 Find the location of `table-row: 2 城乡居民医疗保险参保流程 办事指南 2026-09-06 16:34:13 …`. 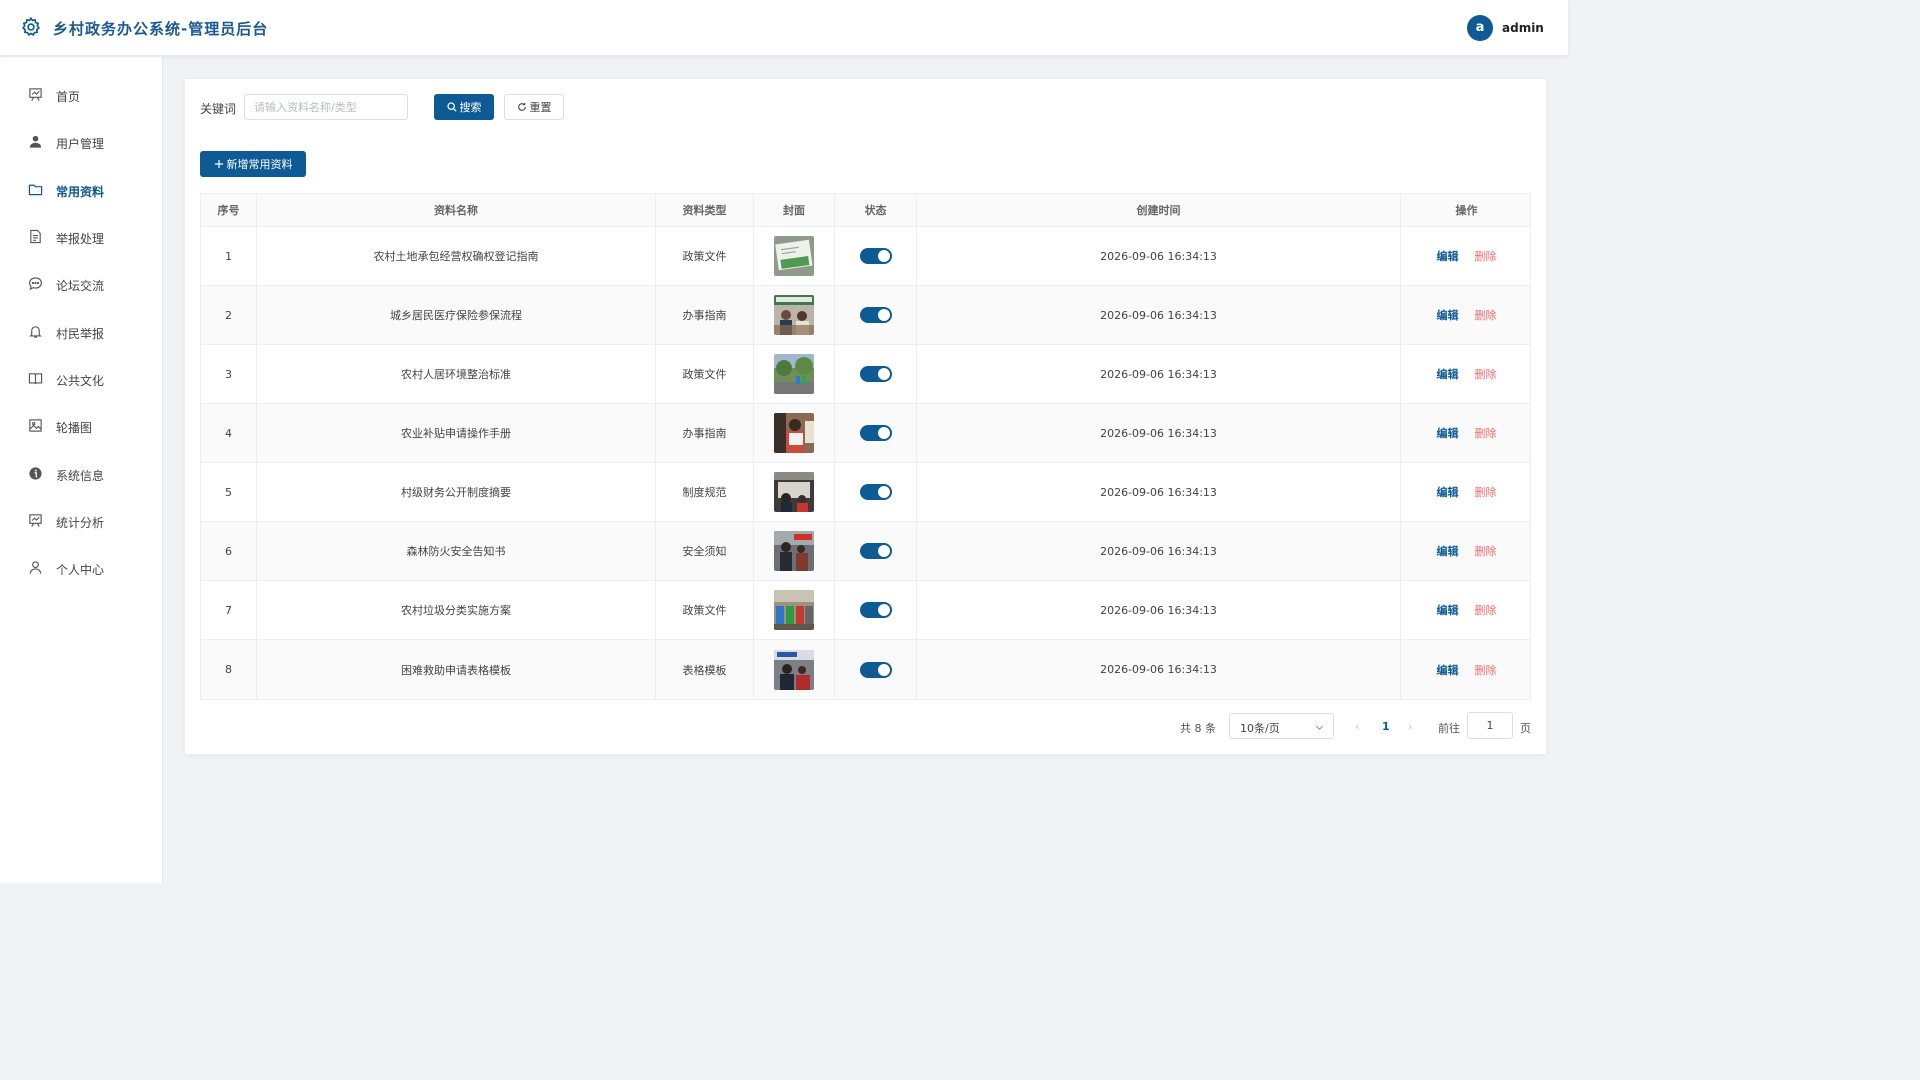

table-row: 2 城乡居民医疗保险参保流程 办事指南 2026-09-06 16:34:13 … is located at coordinates (865, 315).